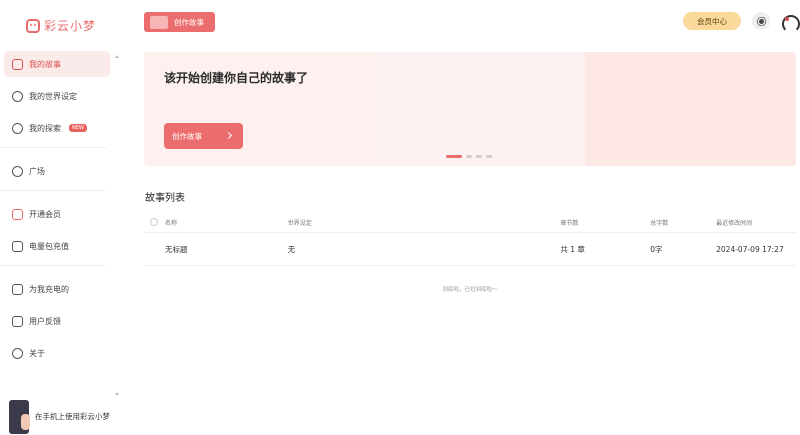  What do you see at coordinates (291, 249) in the screenshot?
I see `story-world: 无` at bounding box center [291, 249].